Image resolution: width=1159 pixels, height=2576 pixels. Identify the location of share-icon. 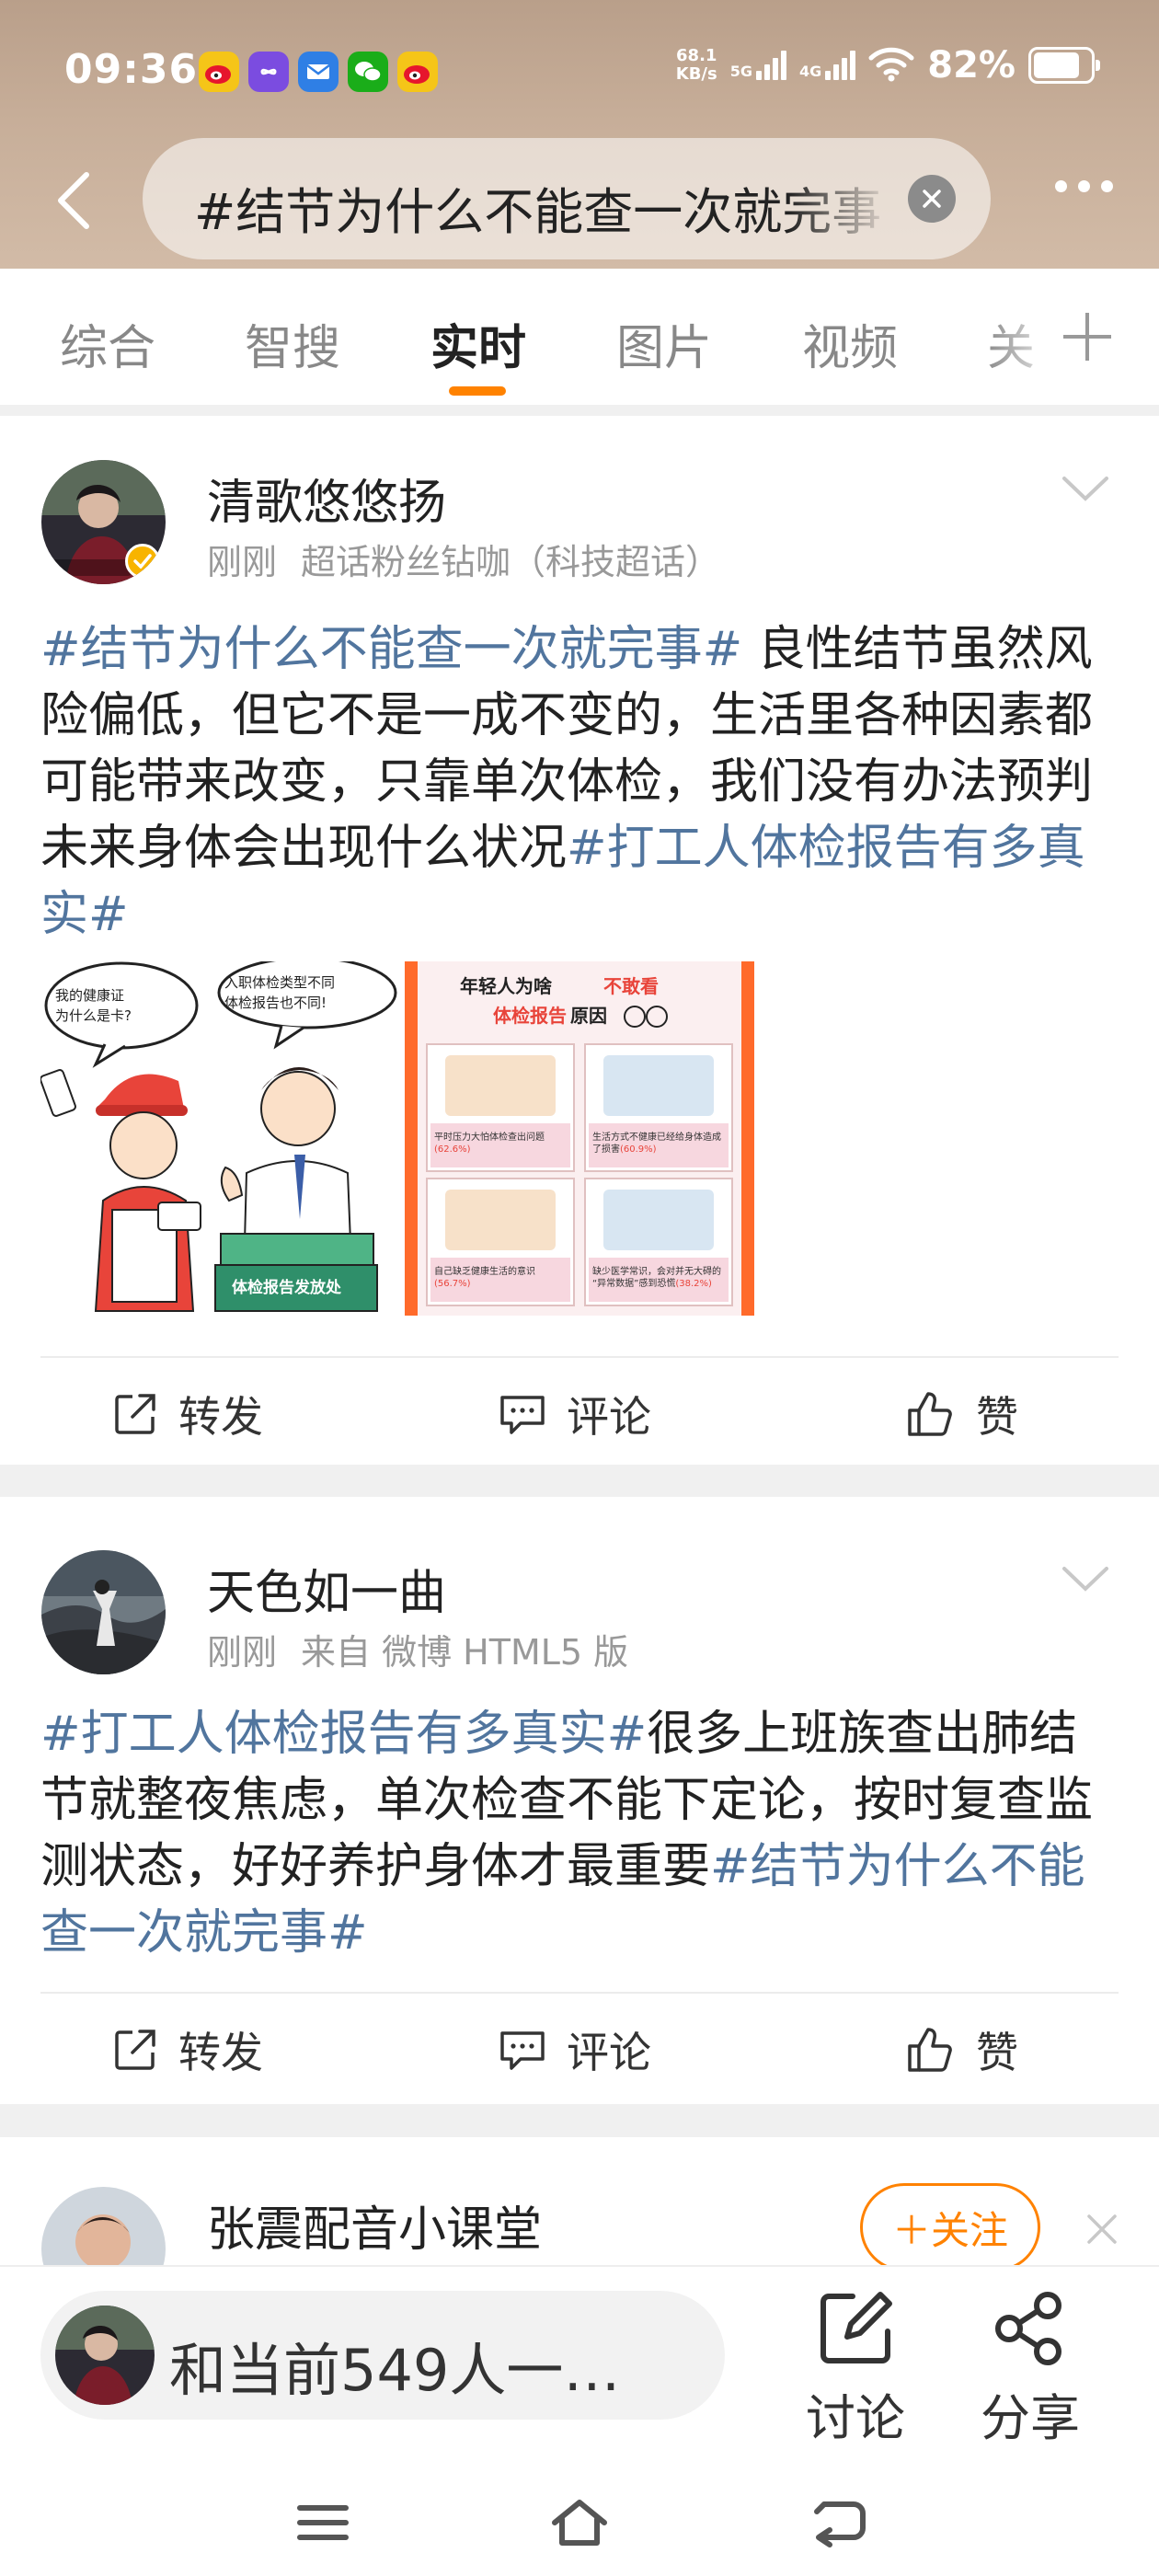
(1028, 2328).